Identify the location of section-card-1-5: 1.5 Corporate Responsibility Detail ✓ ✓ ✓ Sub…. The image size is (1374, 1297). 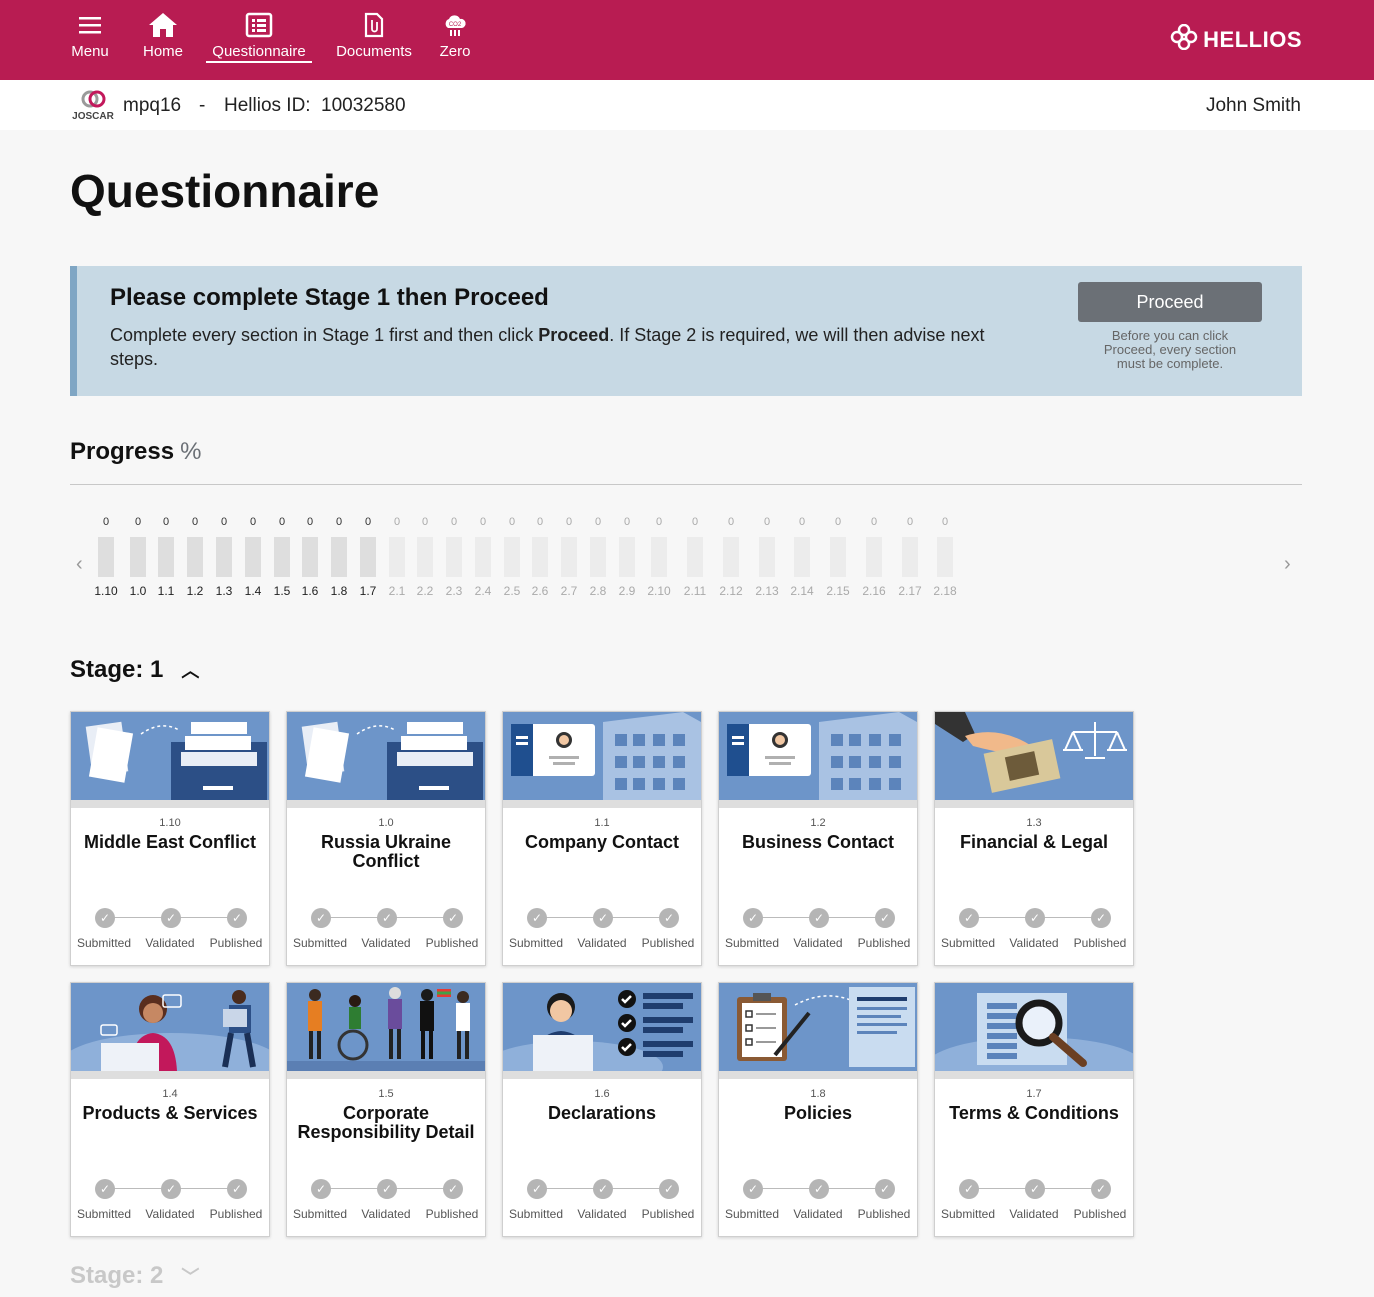
(386, 1109).